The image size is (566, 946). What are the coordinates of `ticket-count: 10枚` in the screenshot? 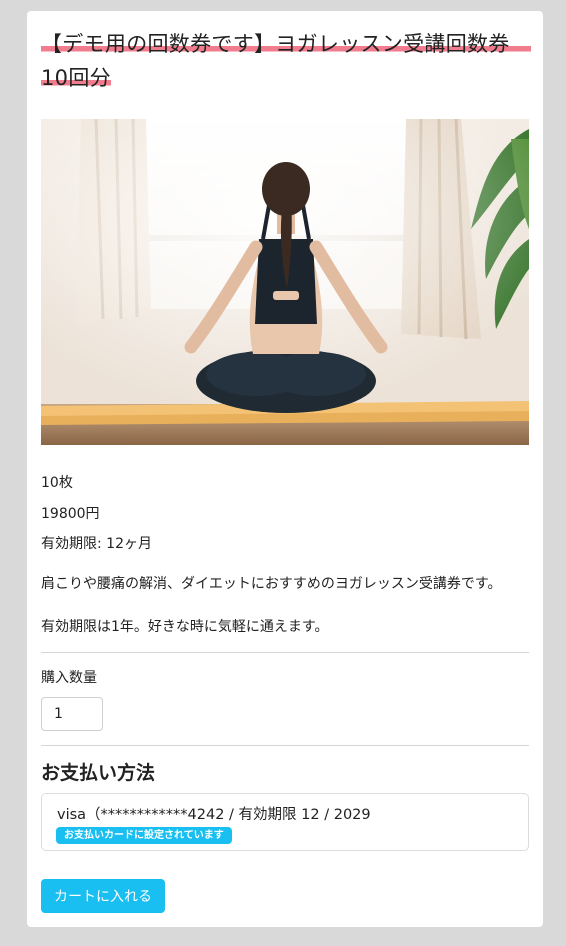 It's located at (57, 483).